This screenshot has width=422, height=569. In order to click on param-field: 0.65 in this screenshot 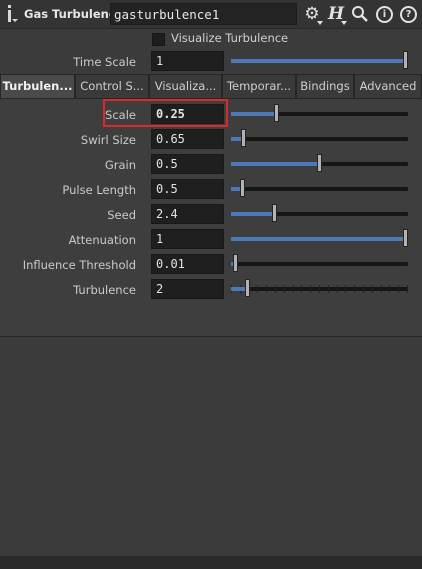, I will do `click(187, 139)`.